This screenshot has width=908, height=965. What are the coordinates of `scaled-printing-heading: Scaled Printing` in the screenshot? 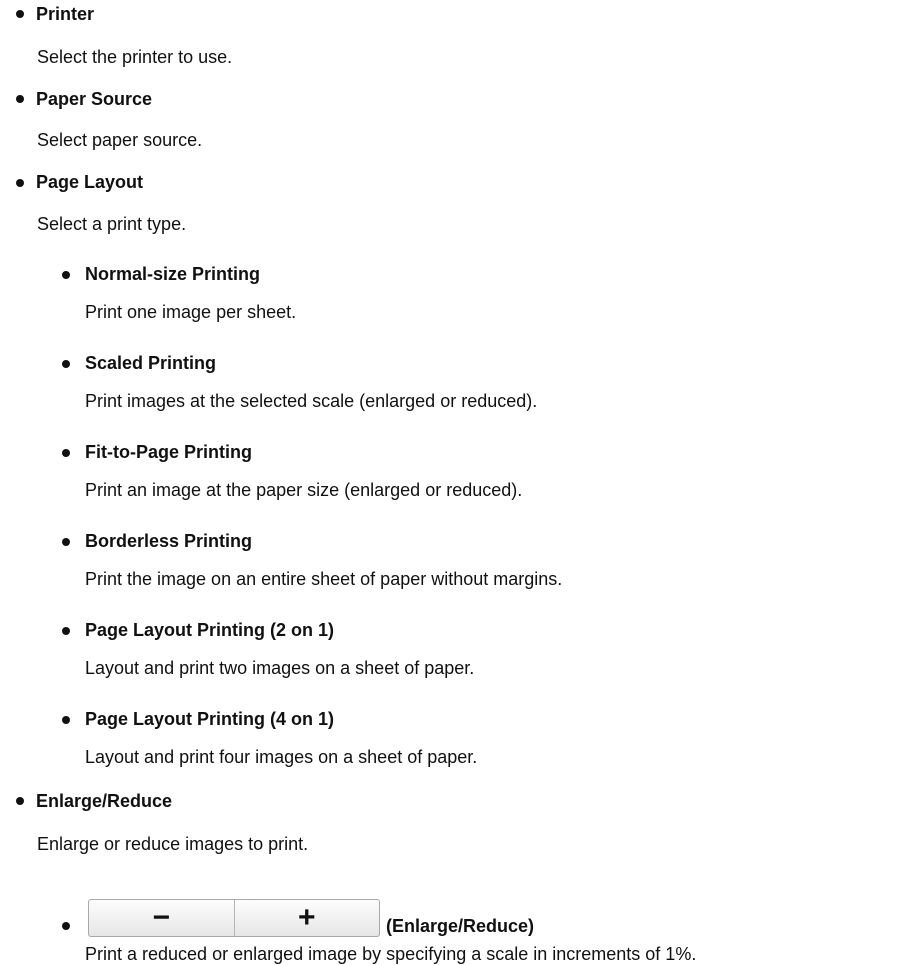 It's located at (151, 363).